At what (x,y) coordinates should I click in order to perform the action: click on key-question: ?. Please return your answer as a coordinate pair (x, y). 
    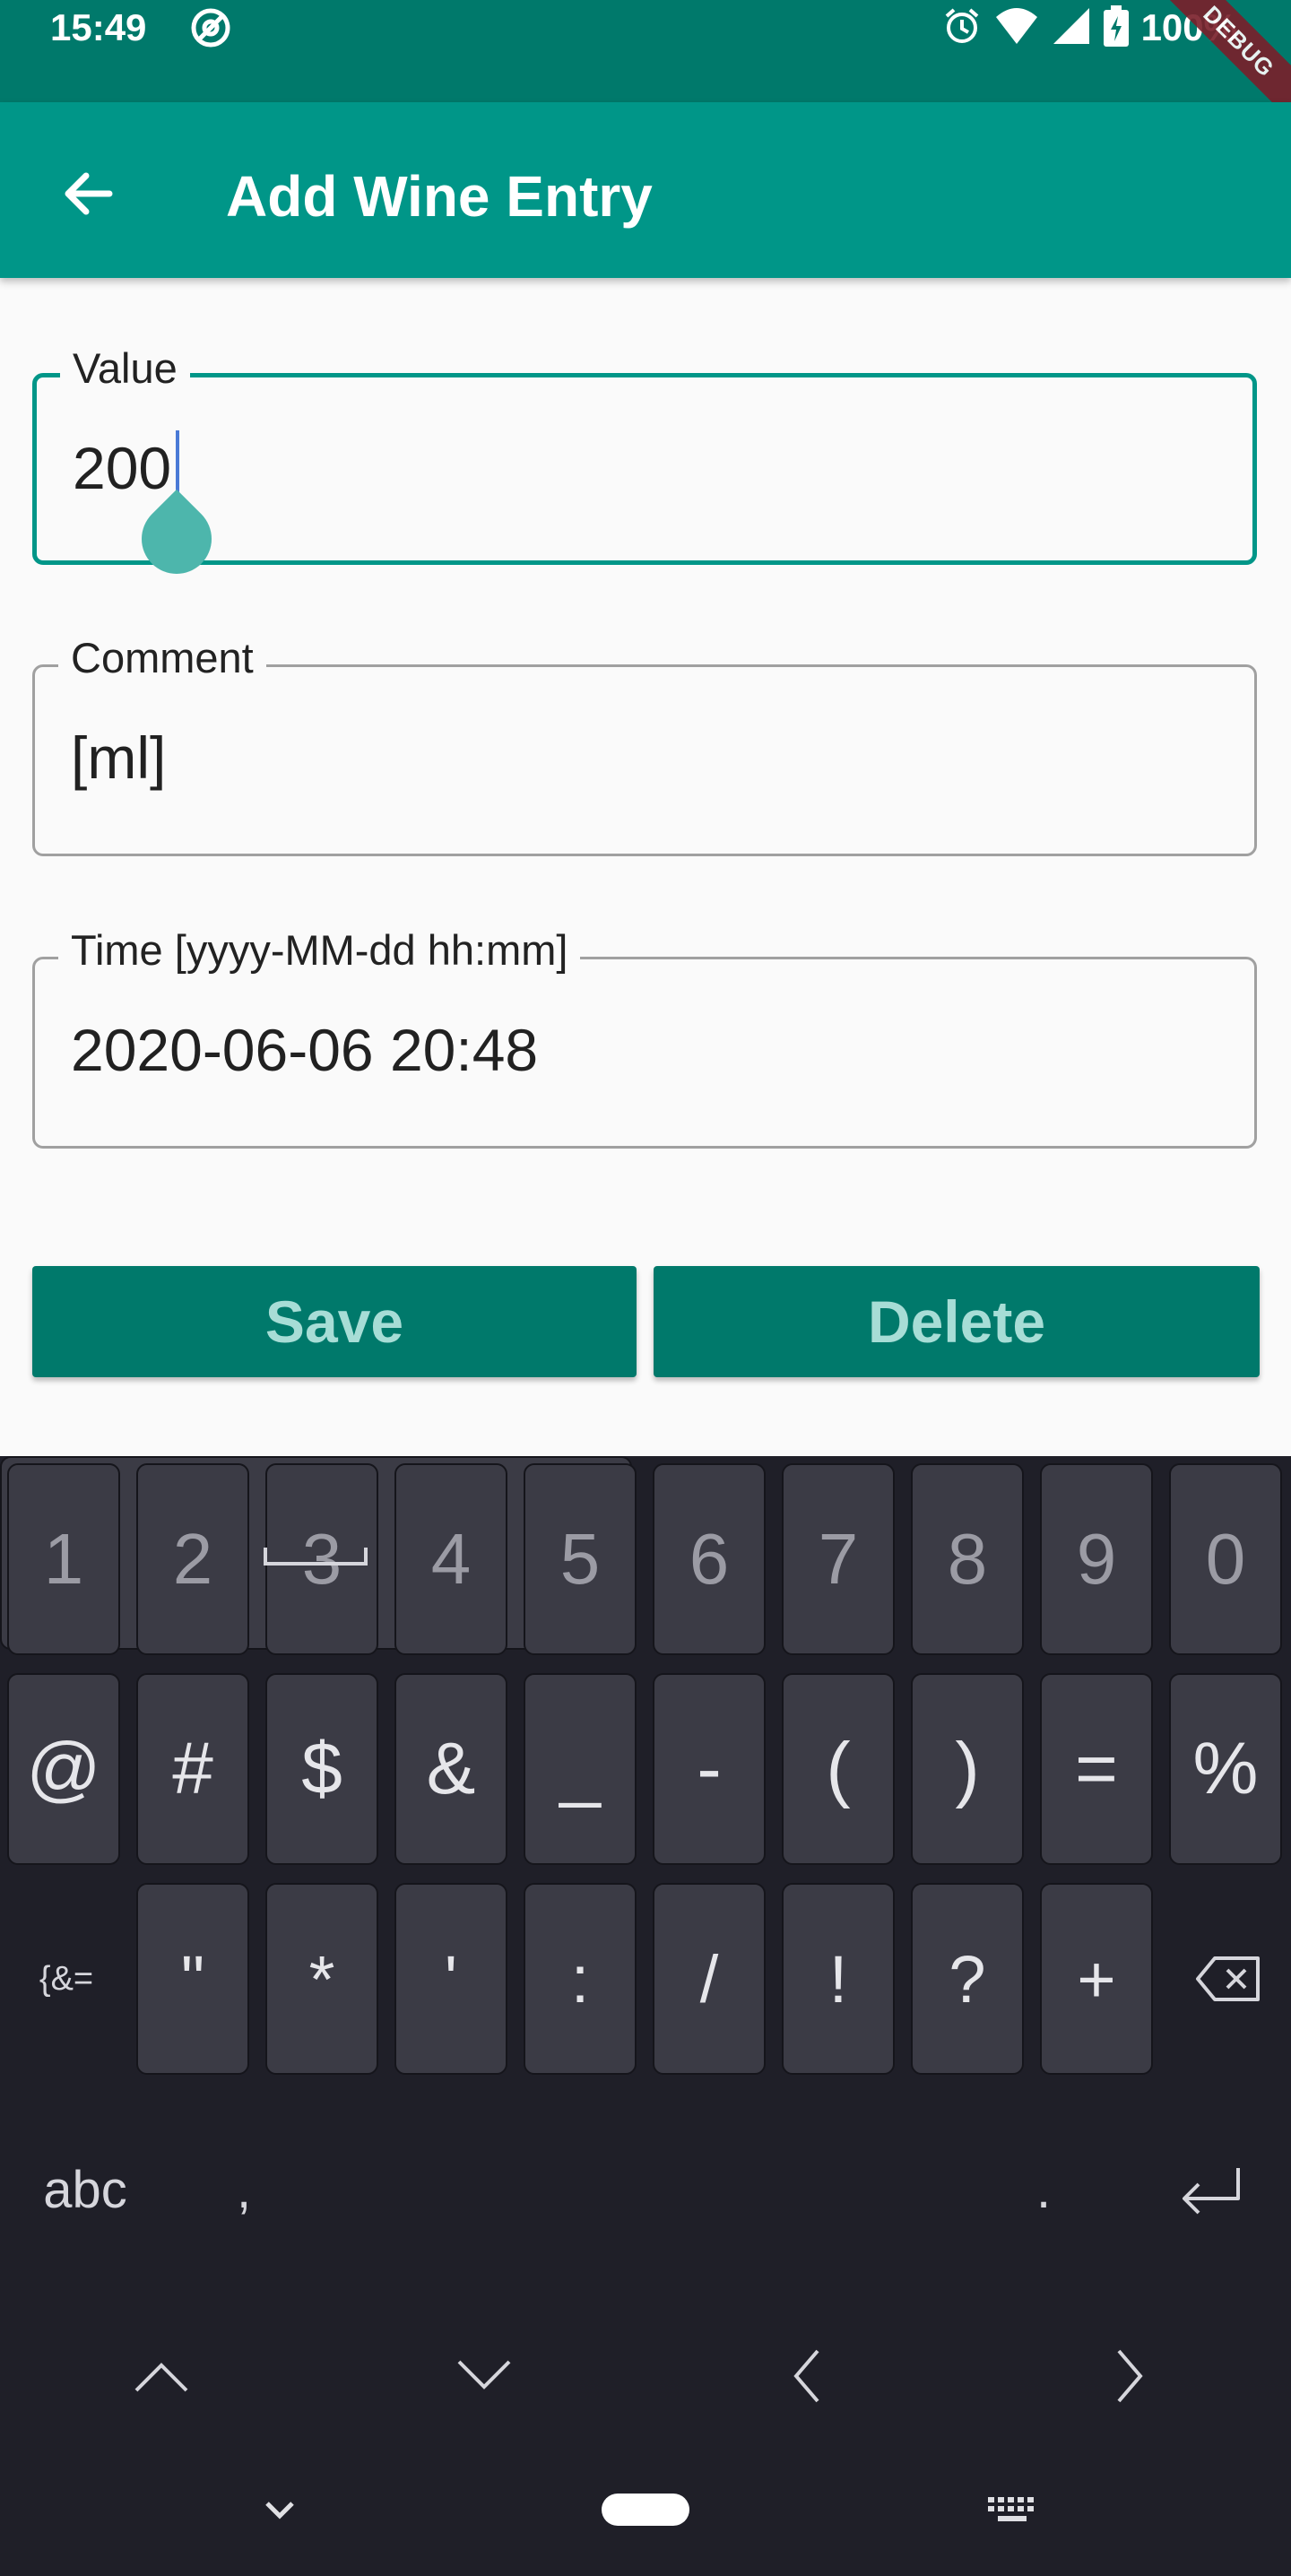
    Looking at the image, I should click on (968, 1979).